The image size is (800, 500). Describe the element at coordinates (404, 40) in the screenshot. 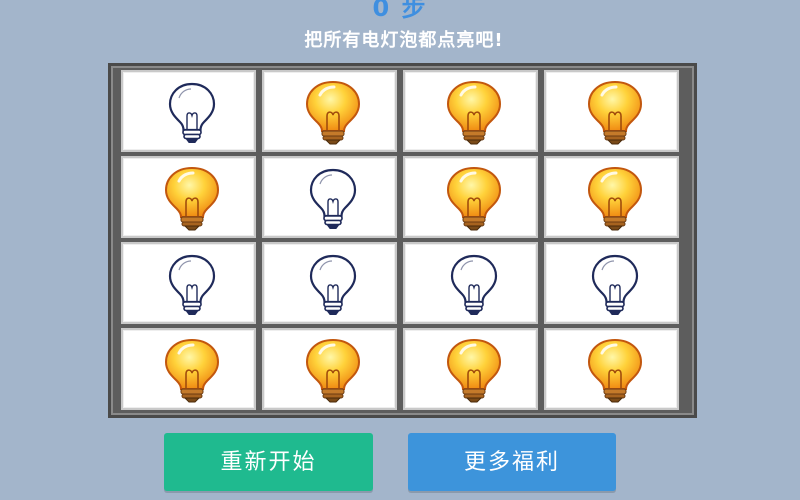

I see `instruction-text: 把所有电灯泡都点亮吧!` at that location.